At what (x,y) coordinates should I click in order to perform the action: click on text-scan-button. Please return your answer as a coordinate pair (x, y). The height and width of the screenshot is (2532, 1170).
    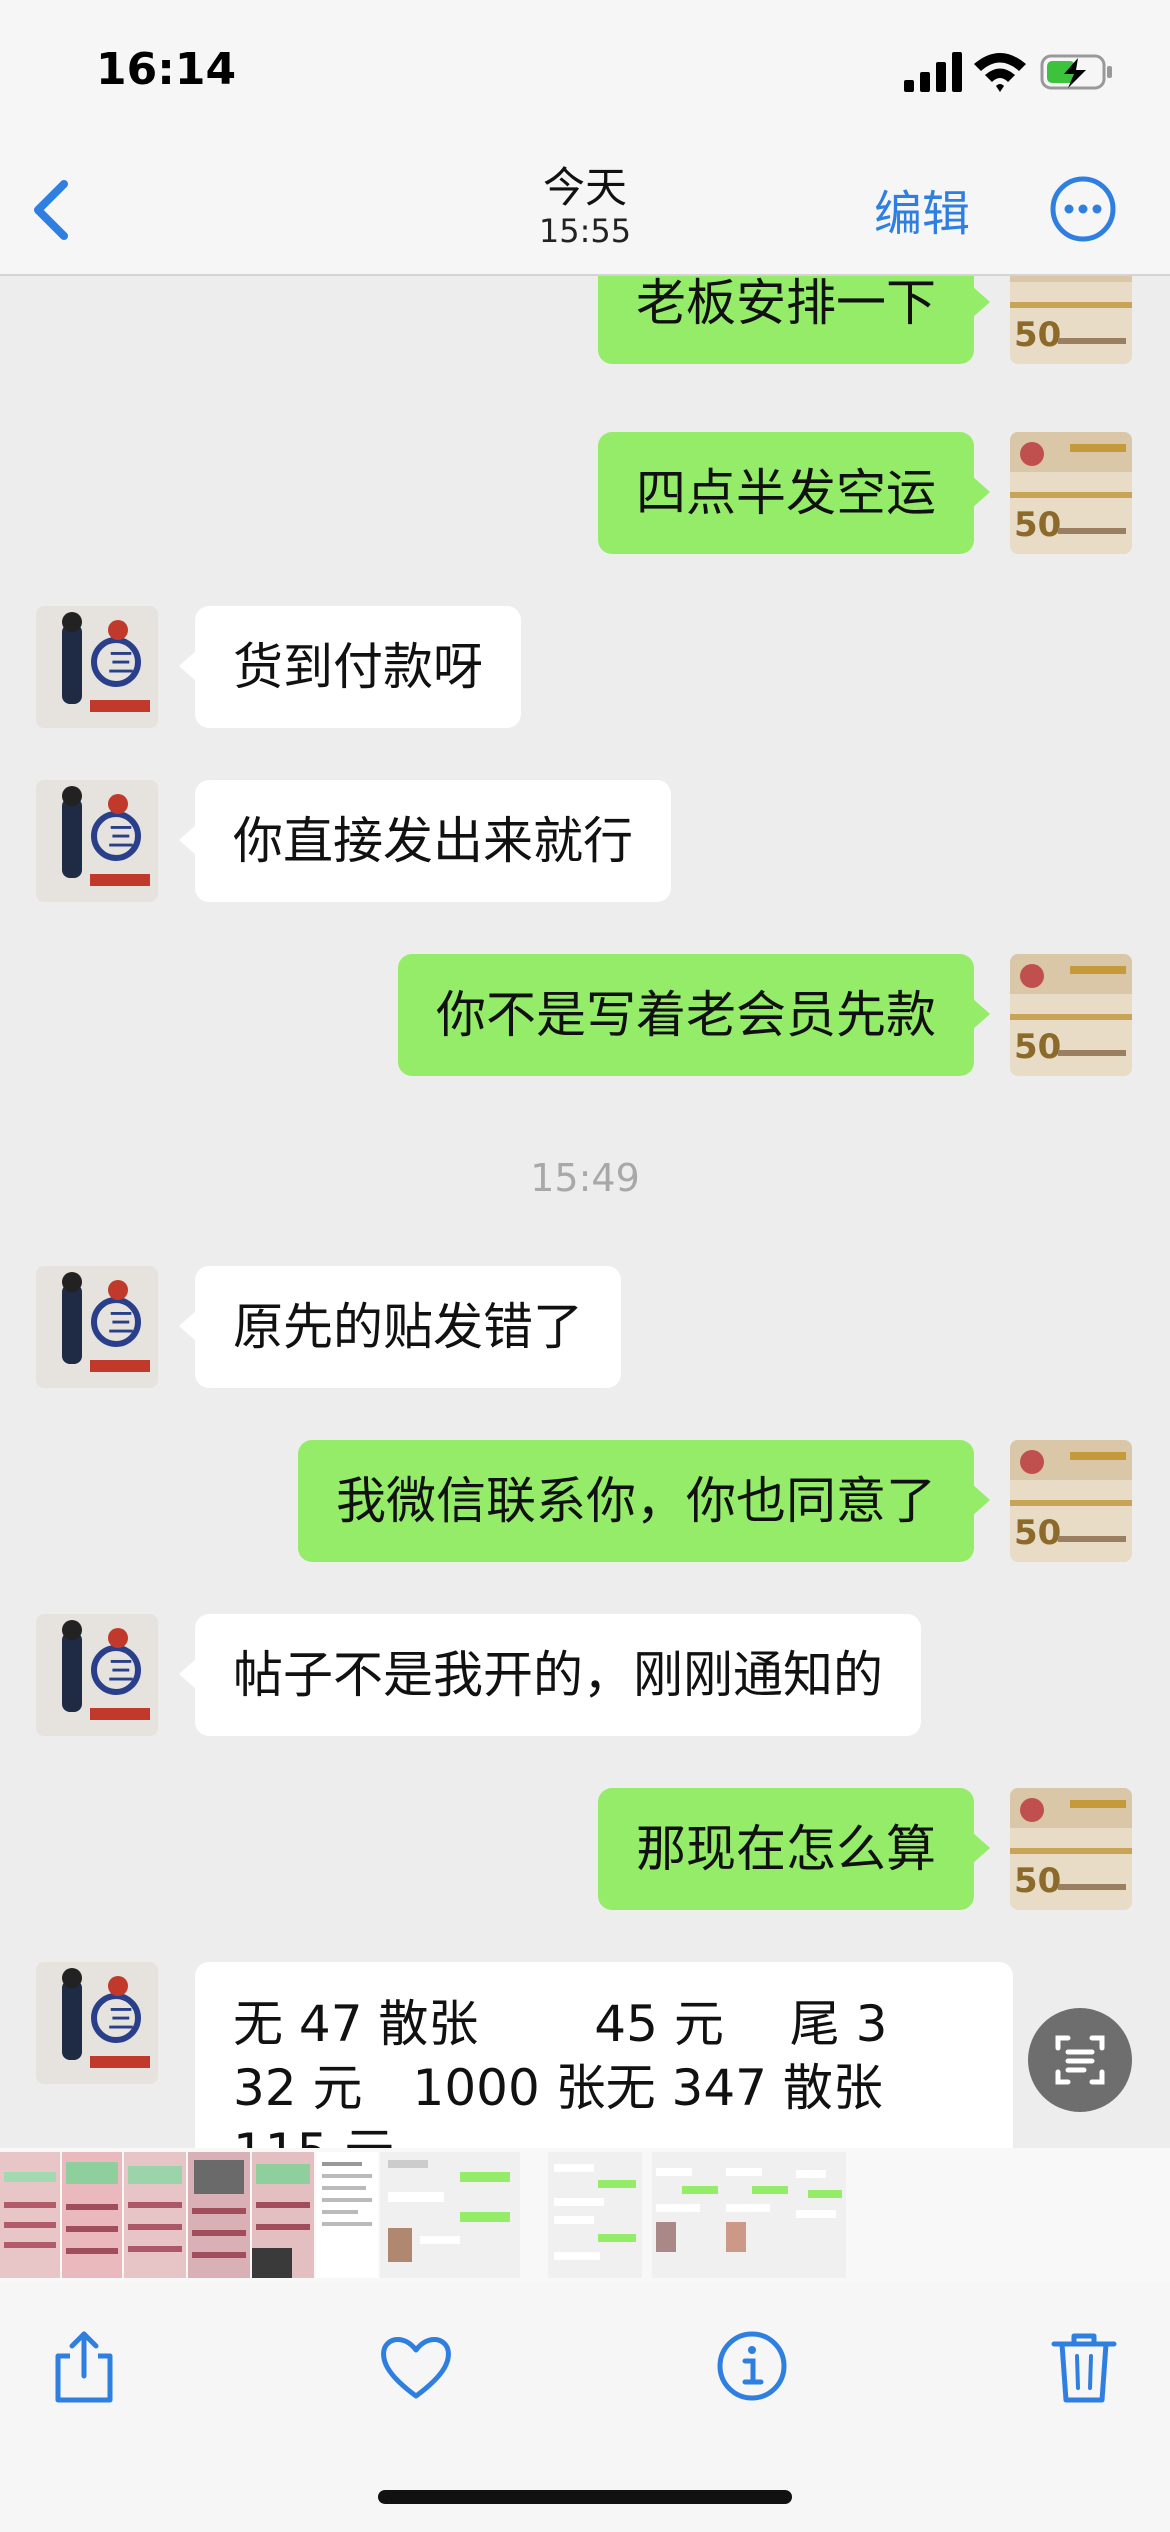
    Looking at the image, I should click on (1080, 2060).